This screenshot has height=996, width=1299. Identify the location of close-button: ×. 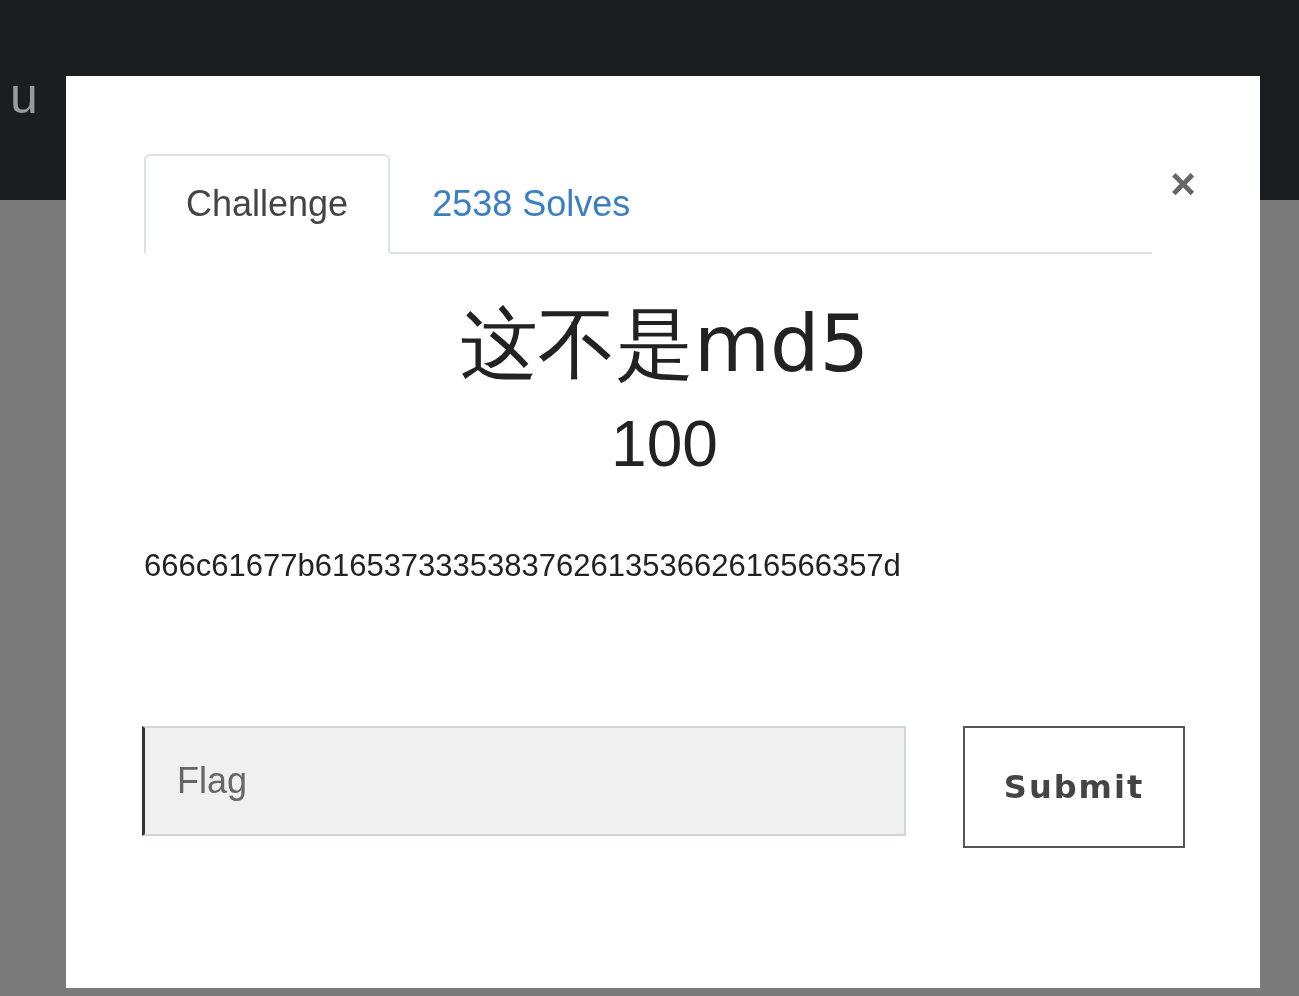
(1183, 184).